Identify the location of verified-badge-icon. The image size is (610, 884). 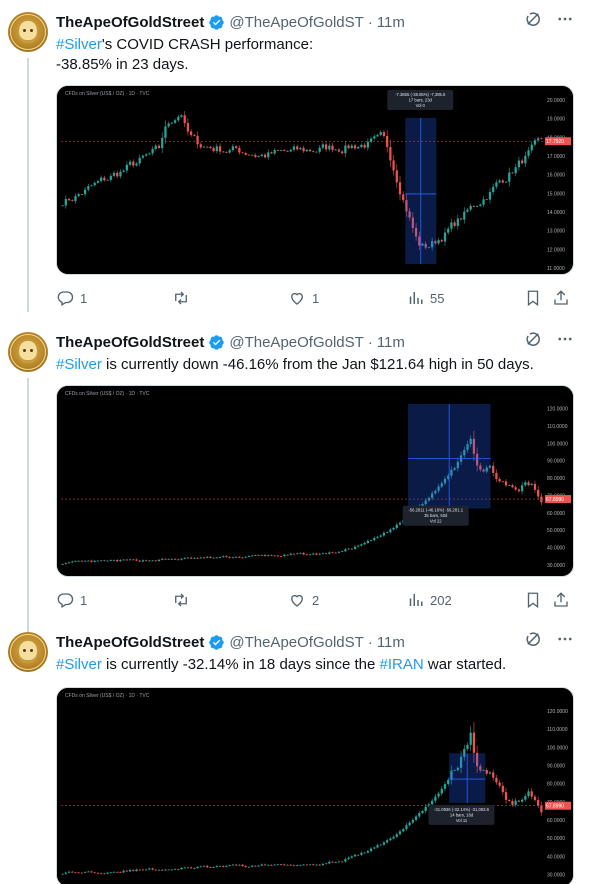
(217, 342).